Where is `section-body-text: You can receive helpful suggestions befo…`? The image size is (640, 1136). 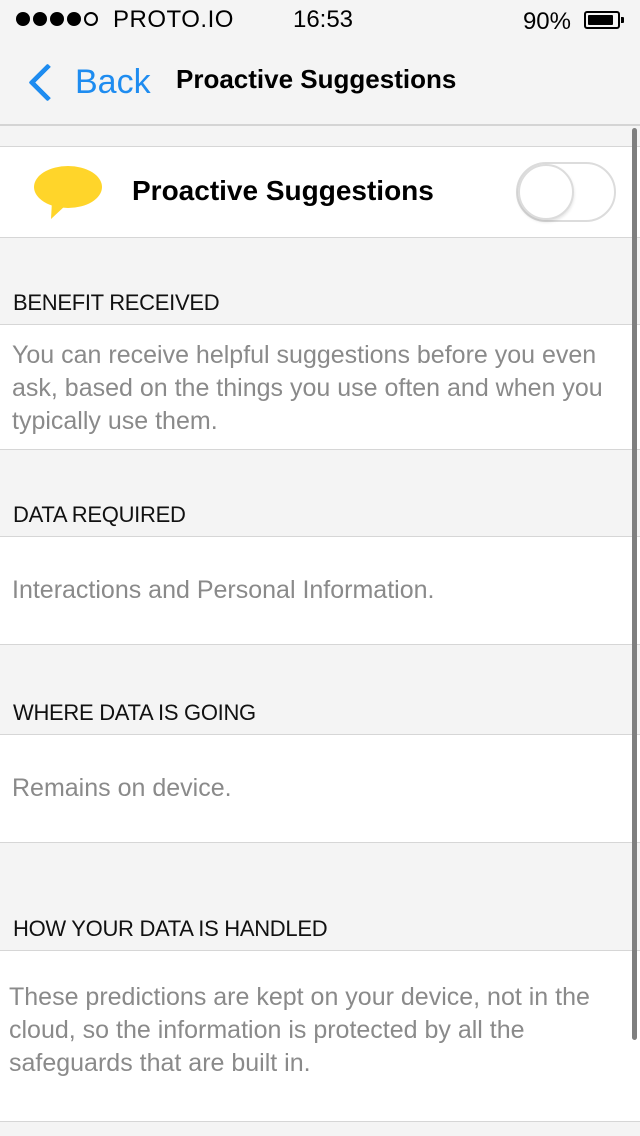 section-body-text: You can receive helpful suggestions befo… is located at coordinates (307, 388).